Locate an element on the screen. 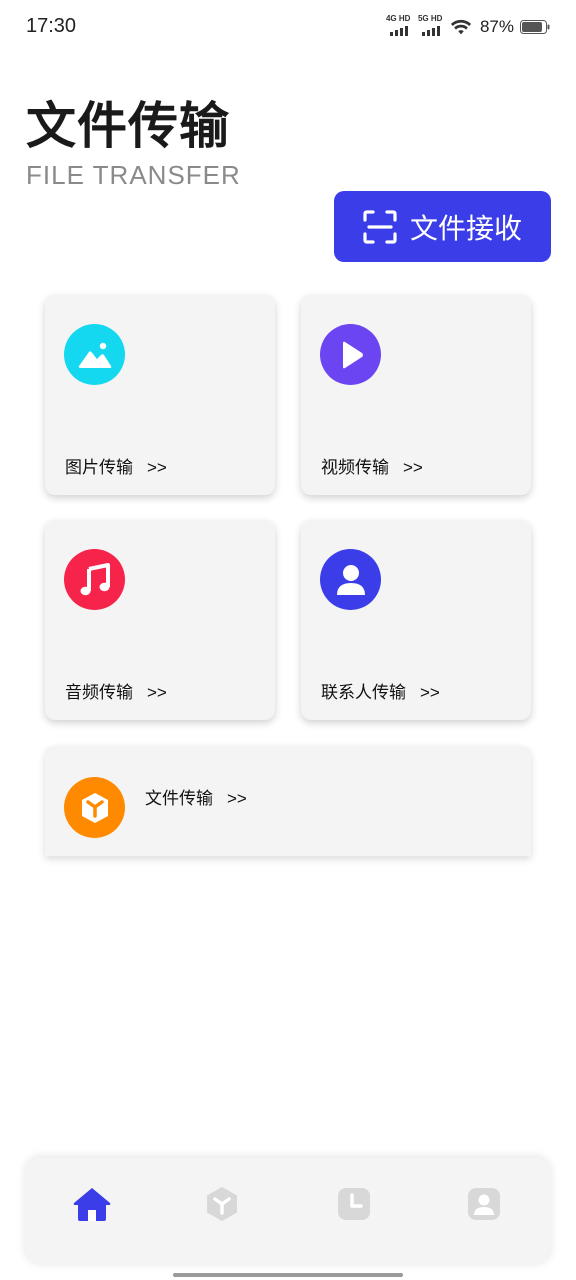 The image size is (576, 1280). profile-icon is located at coordinates (484, 1204).